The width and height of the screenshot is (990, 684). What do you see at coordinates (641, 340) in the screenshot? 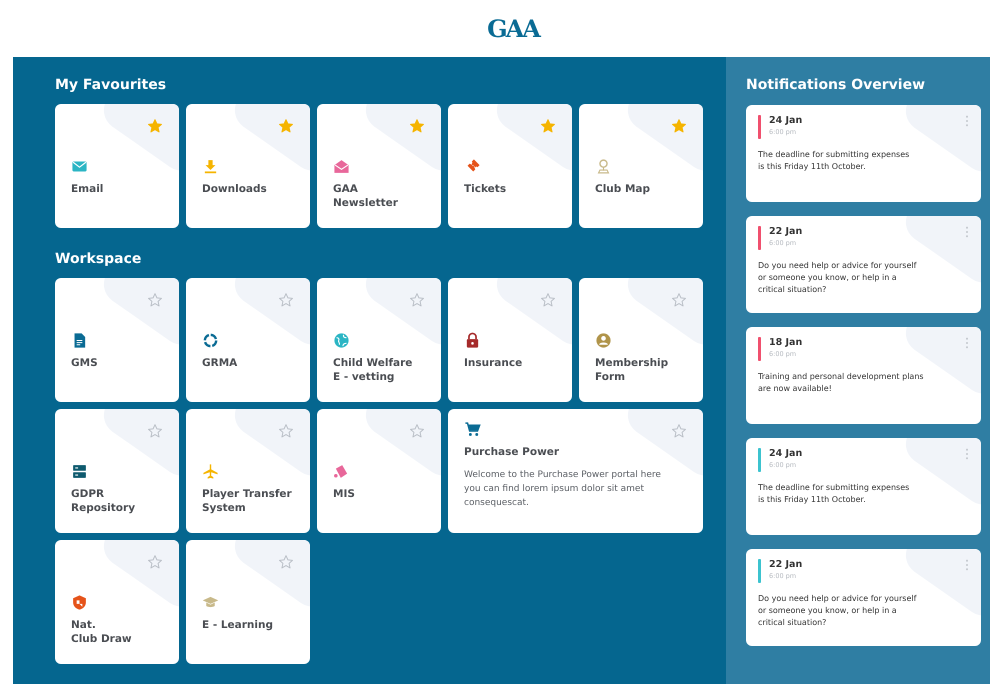
I see `app-tile: Membership Form` at bounding box center [641, 340].